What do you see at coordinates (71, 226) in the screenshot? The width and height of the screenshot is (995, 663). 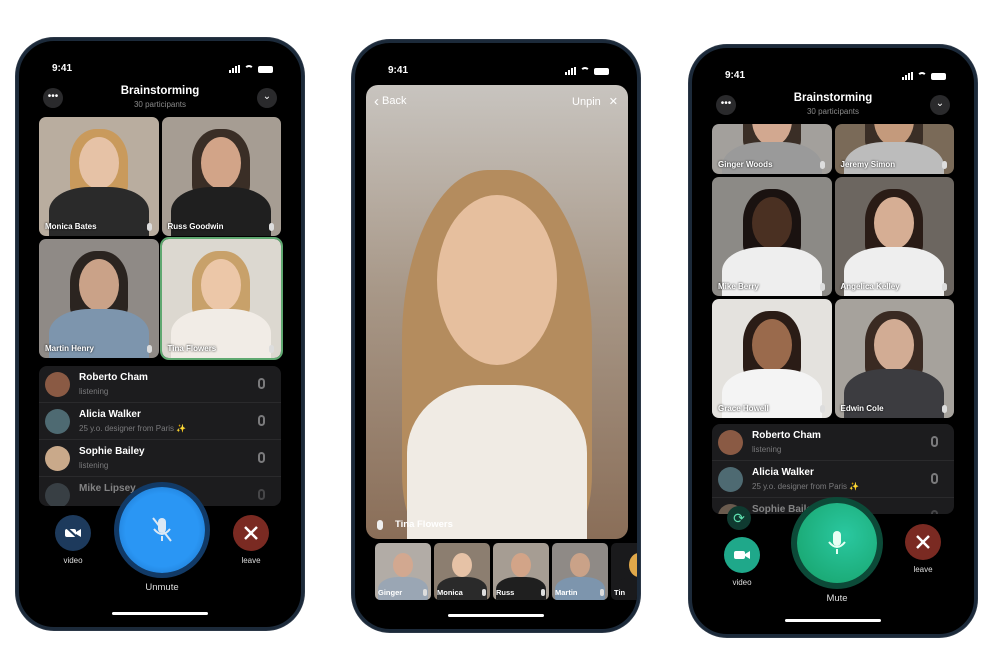 I see `participant-name: Monica Bates` at bounding box center [71, 226].